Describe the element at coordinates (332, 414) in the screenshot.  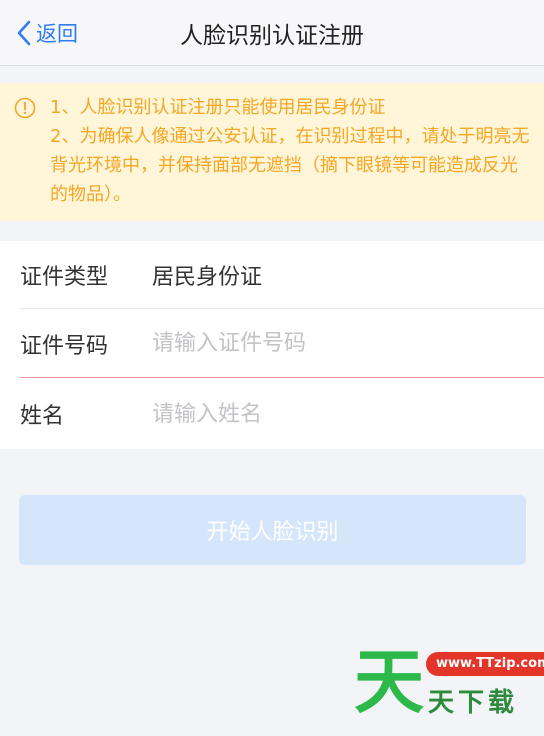
I see `name-input` at that location.